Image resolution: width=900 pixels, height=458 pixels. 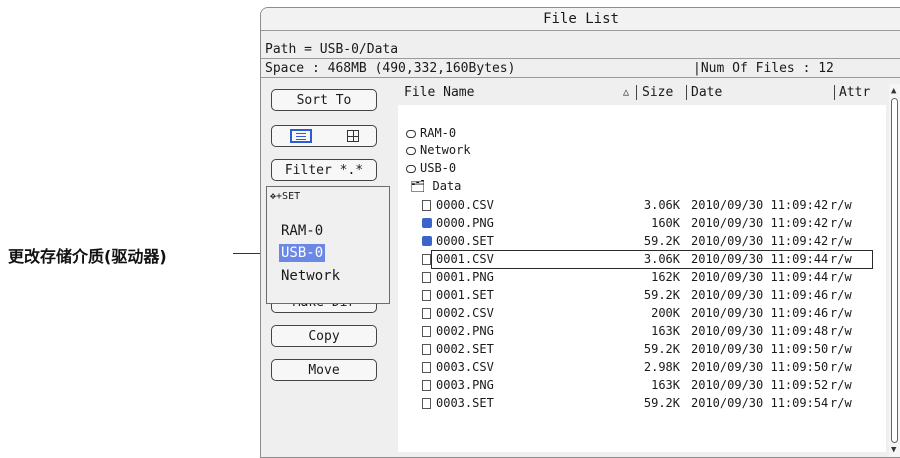 I want to click on path-line: Path = USB-0/Data, so click(x=580, y=50).